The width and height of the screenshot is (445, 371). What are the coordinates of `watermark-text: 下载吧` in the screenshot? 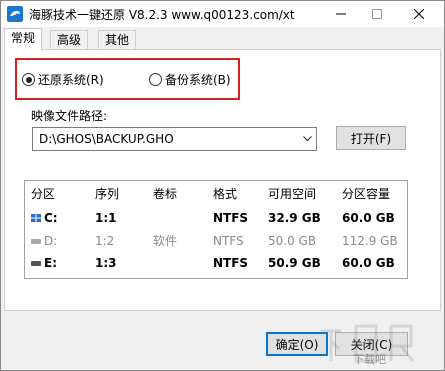 It's located at (369, 359).